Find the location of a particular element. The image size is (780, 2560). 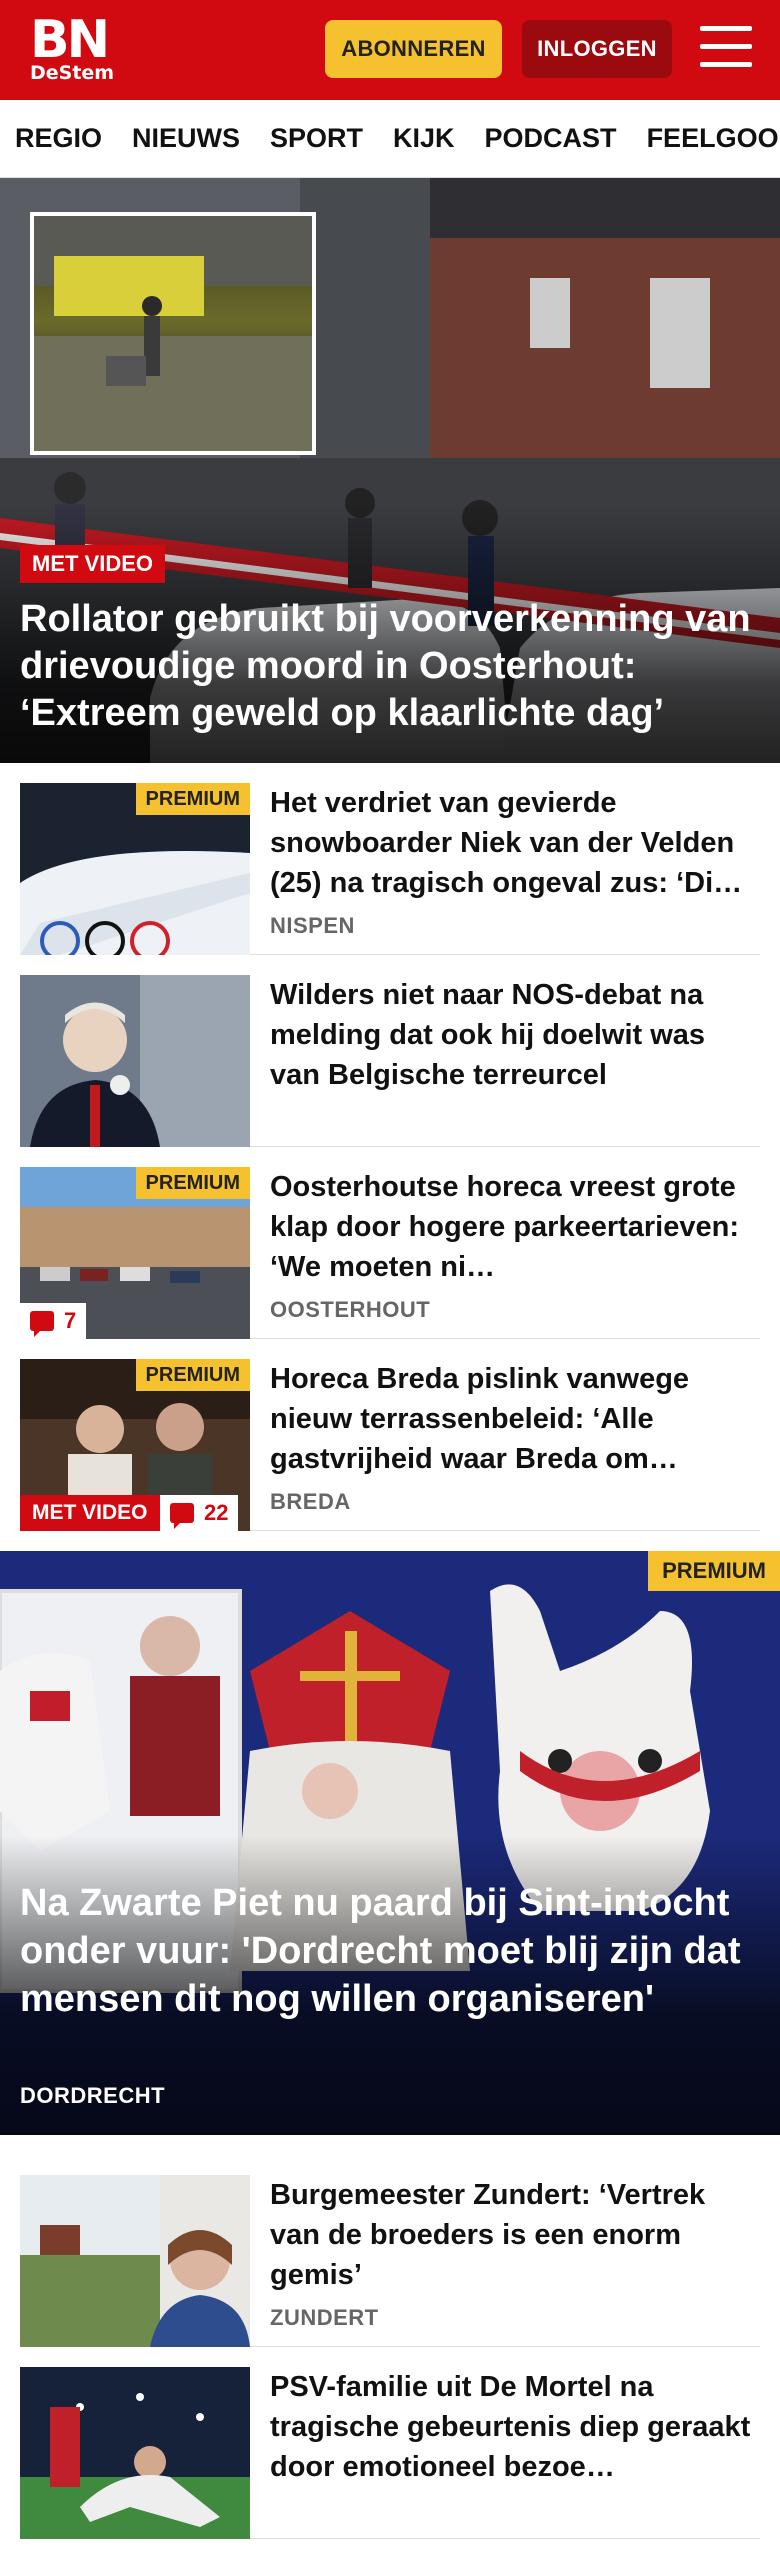

feature-location: DORDRECHT is located at coordinates (93, 2095).